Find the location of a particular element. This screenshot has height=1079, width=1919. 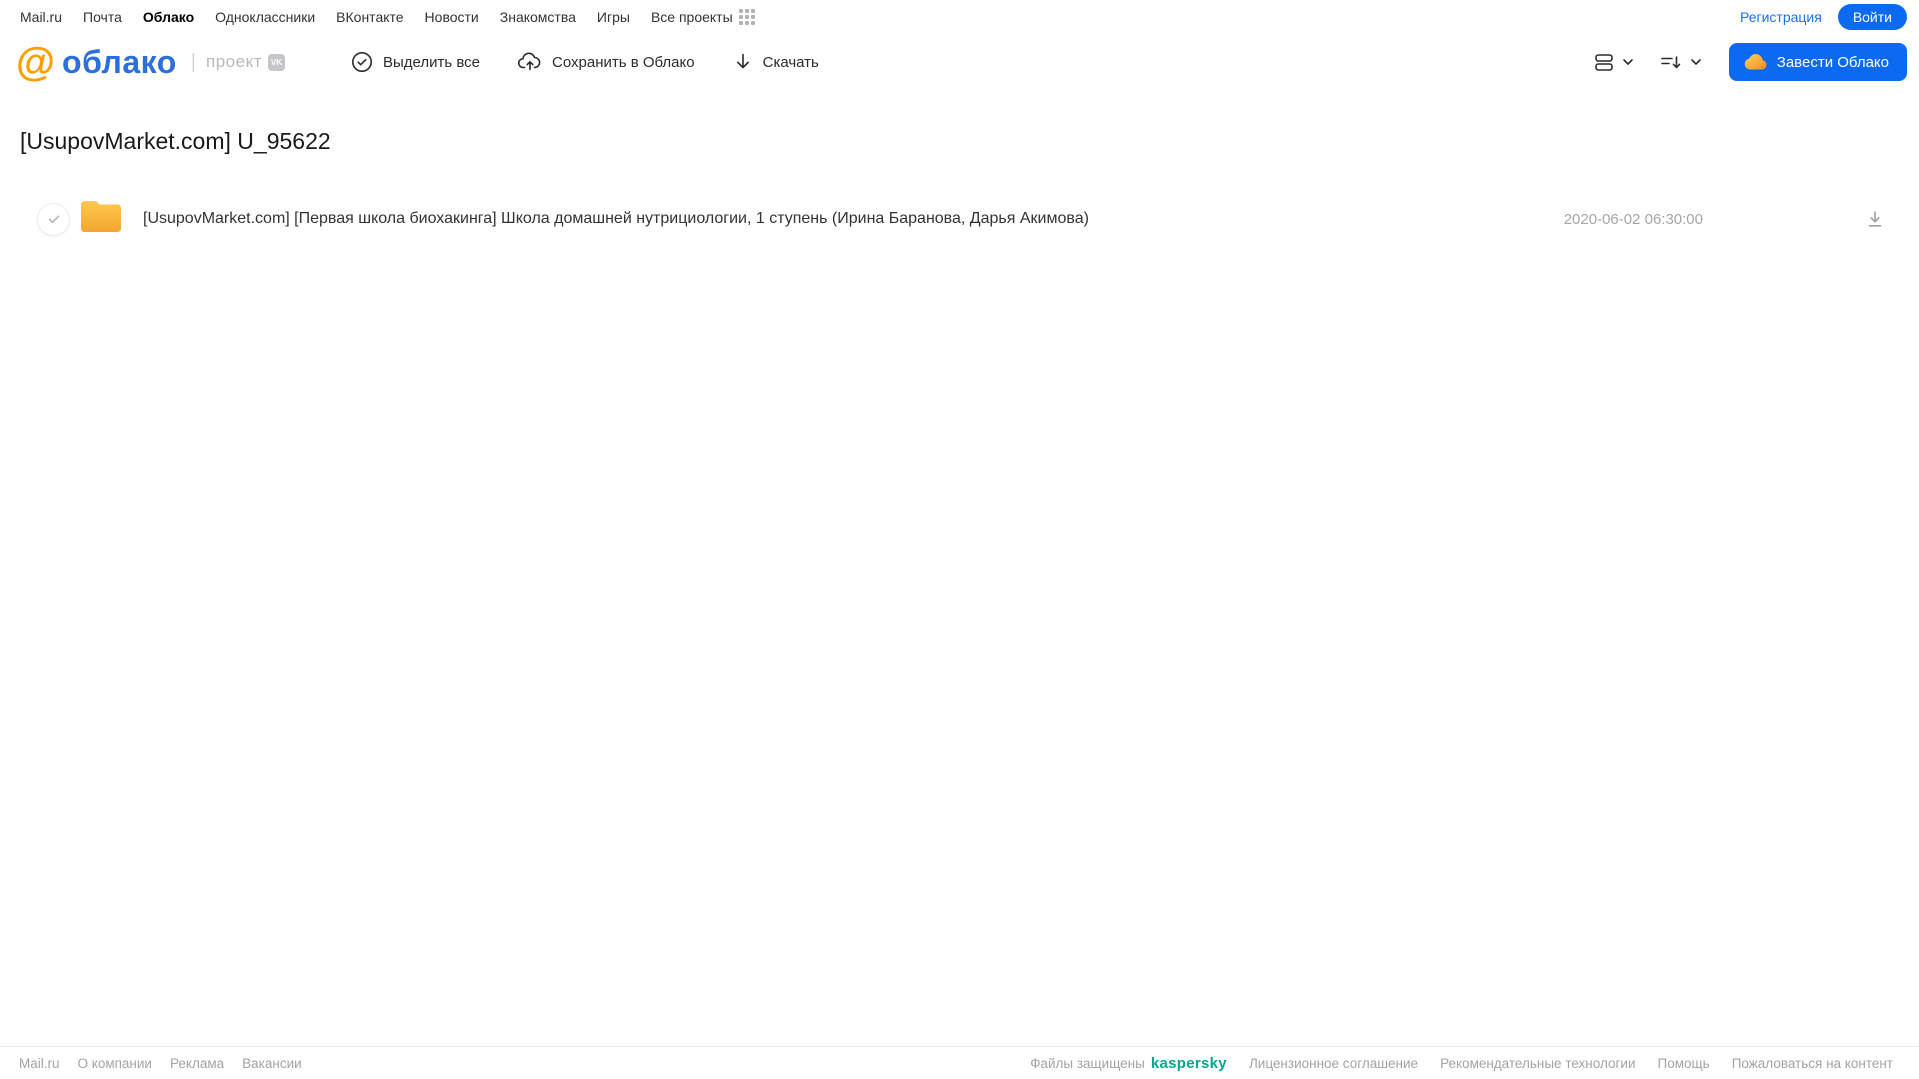

auth-area: Регистрация Войти is located at coordinates (1823, 16).